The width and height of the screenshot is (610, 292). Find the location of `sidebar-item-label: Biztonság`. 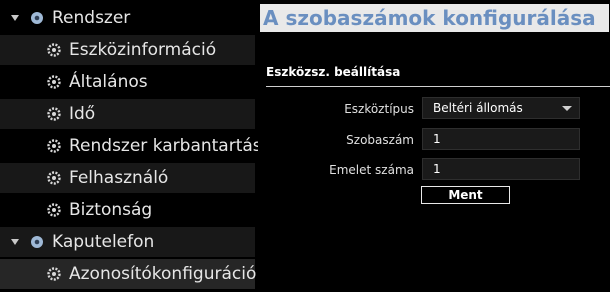

sidebar-item-label: Biztonság is located at coordinates (111, 210).